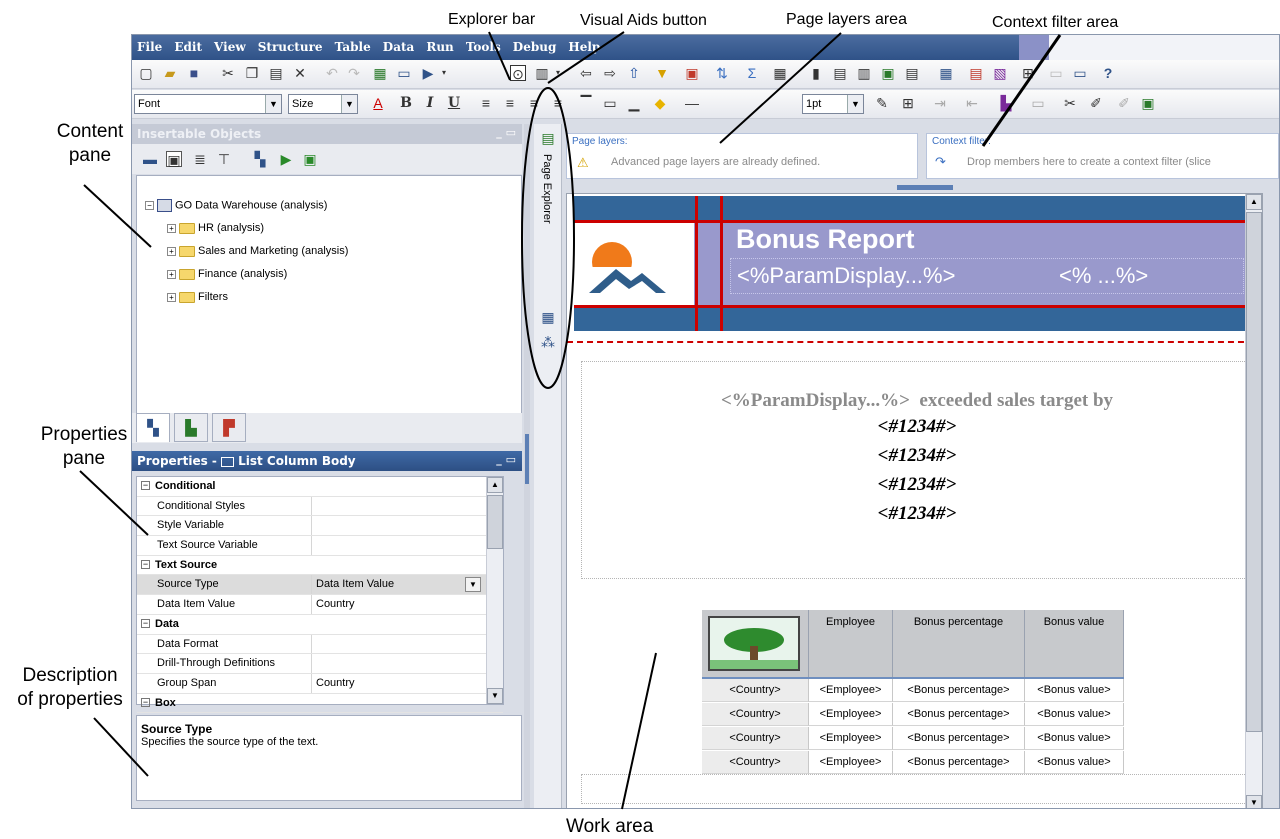 This screenshot has width=1280, height=839. What do you see at coordinates (548, 212) in the screenshot?
I see `page-explorer-tab: Page Explorer` at bounding box center [548, 212].